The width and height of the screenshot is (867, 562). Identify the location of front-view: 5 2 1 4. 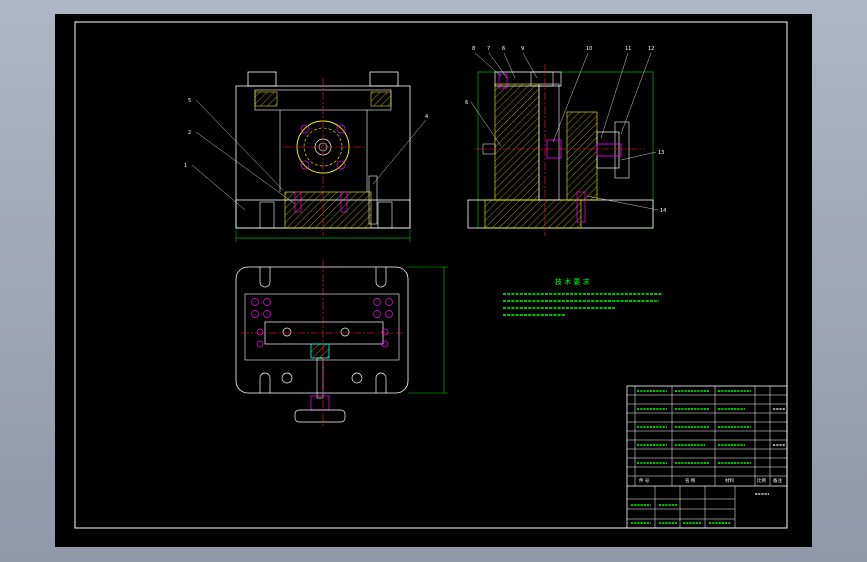
(306, 156).